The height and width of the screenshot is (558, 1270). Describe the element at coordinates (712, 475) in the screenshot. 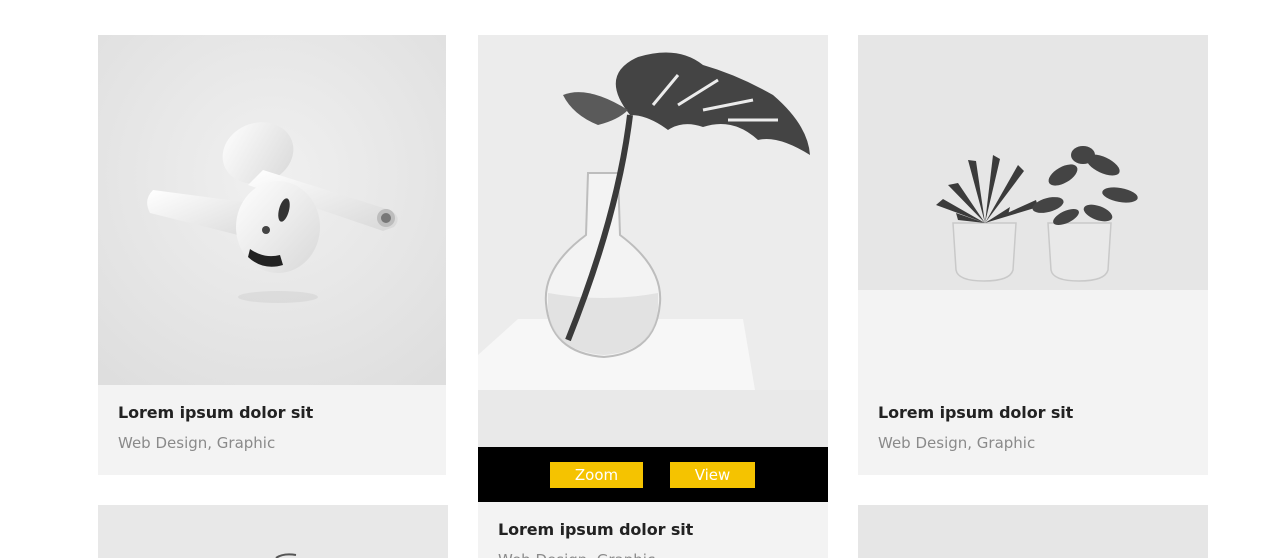

I see `view-button: View` at that location.